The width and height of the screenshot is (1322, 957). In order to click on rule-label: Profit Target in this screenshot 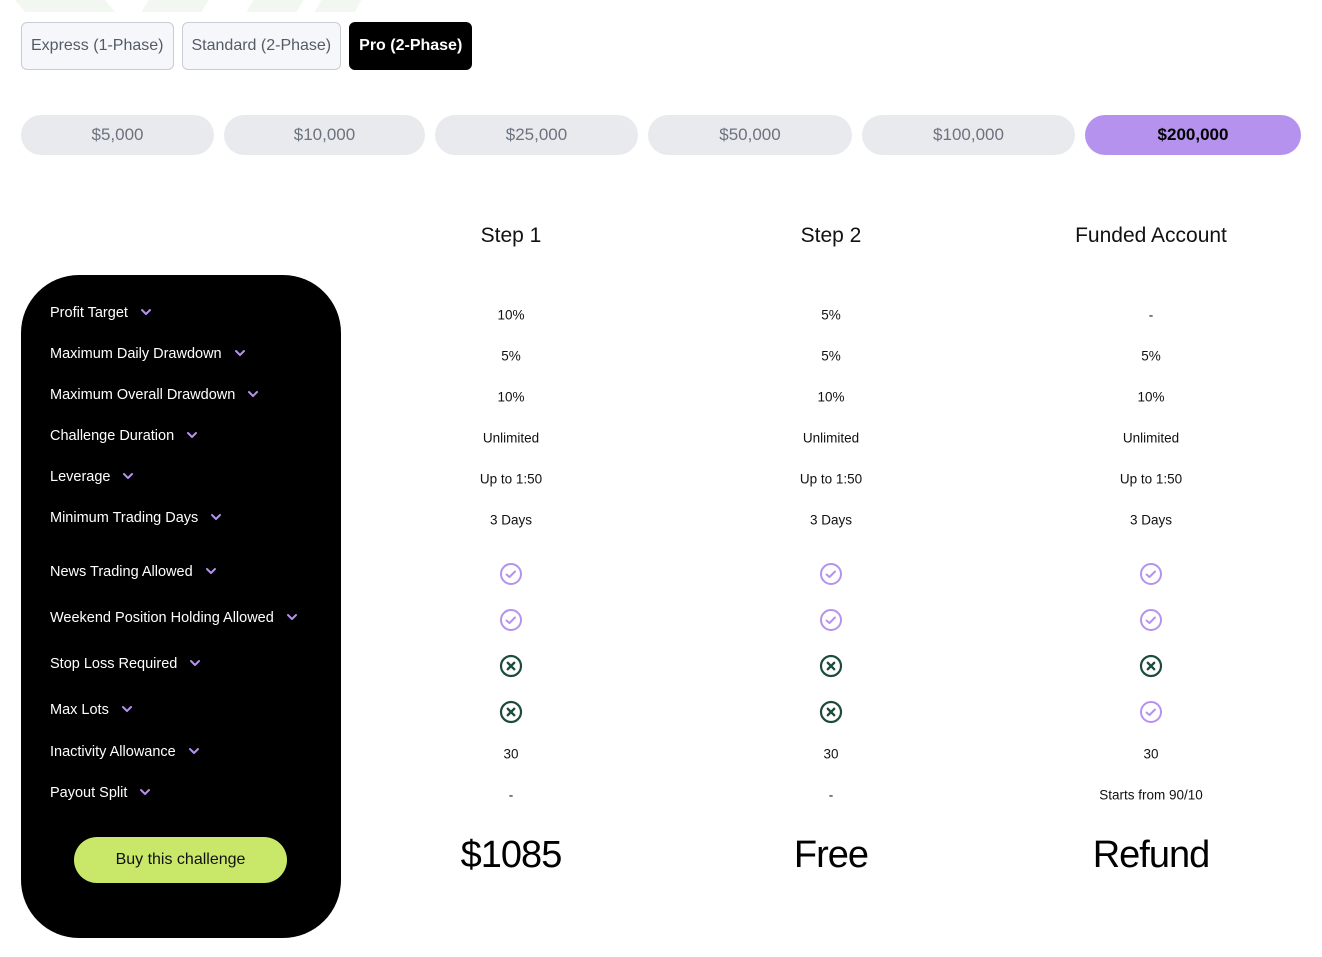, I will do `click(89, 313)`.